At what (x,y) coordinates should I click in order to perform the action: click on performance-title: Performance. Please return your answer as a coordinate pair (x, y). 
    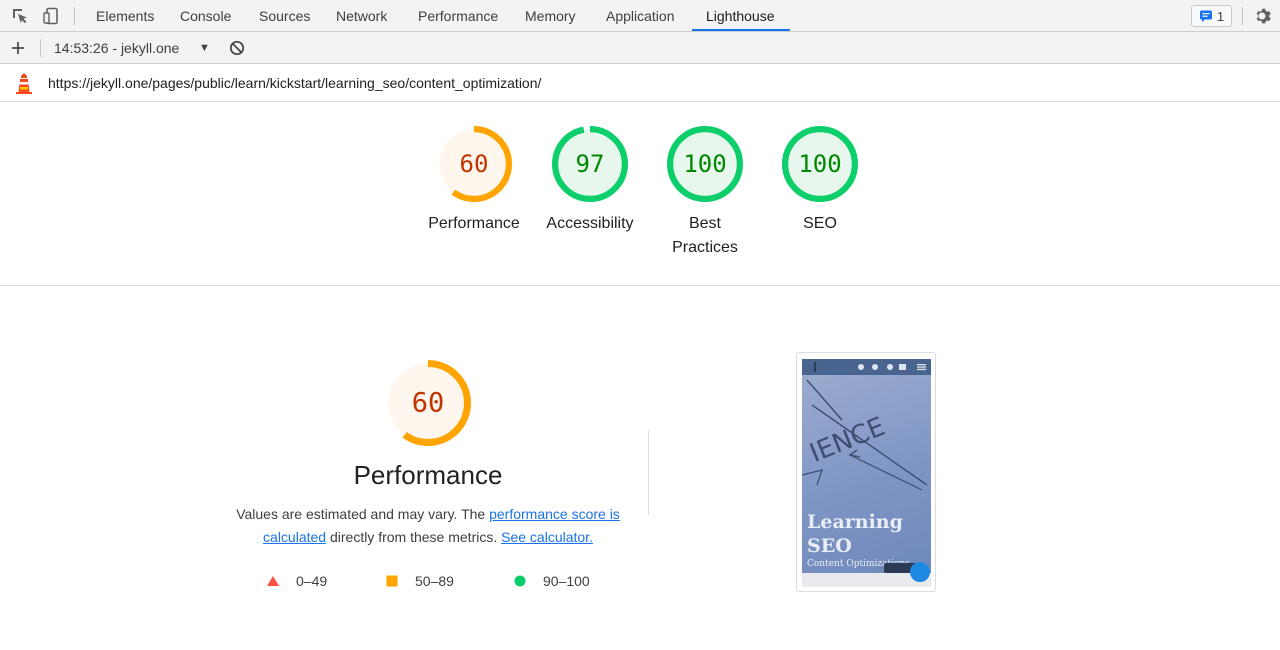
    Looking at the image, I should click on (428, 475).